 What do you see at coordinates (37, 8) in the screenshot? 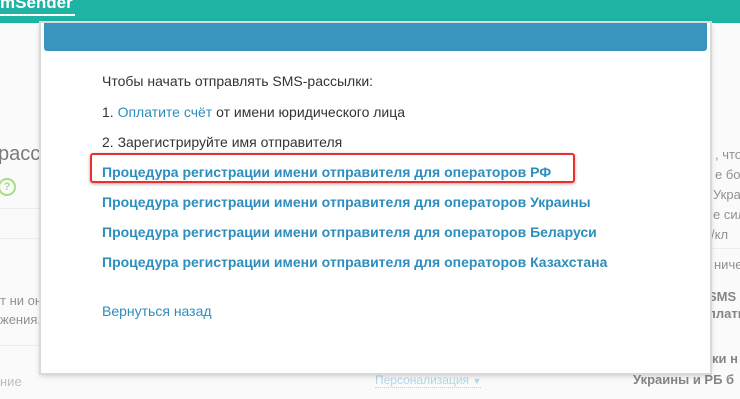
I see `brand-logo: mSender` at bounding box center [37, 8].